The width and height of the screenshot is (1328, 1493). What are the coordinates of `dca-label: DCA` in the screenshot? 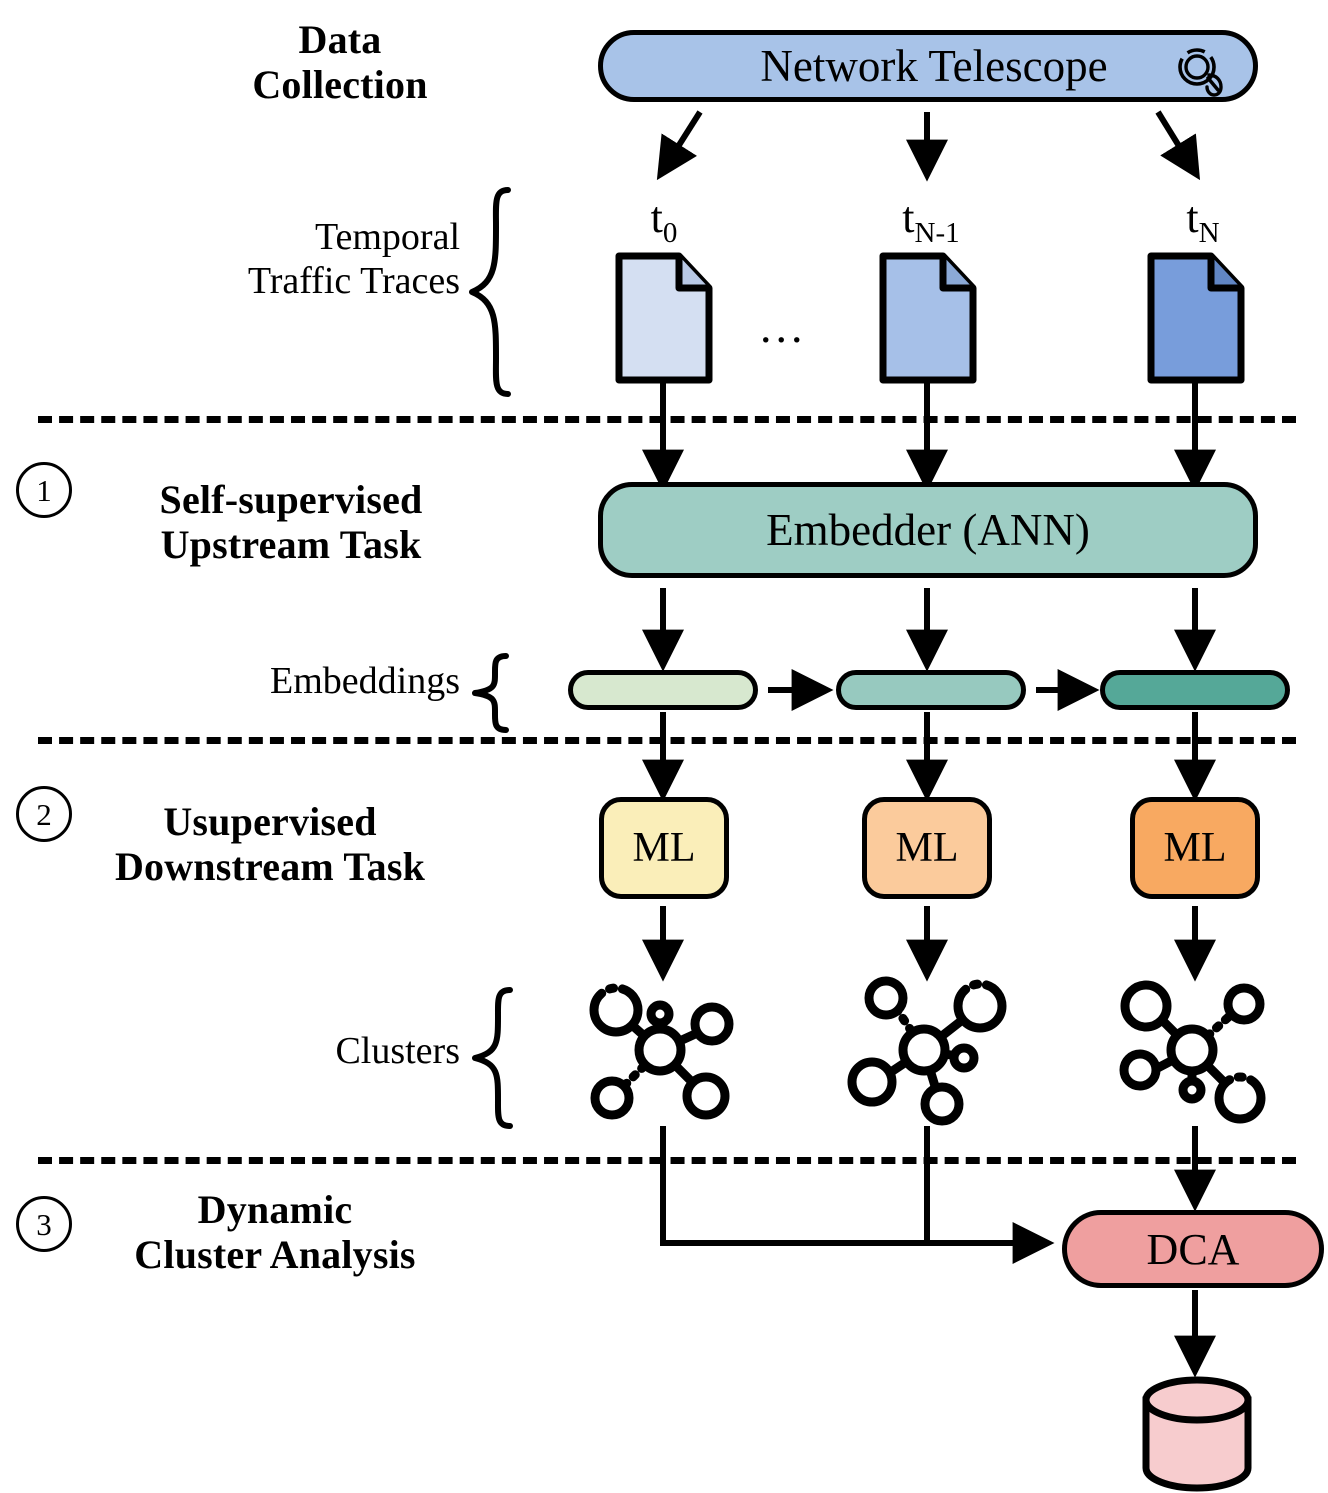 It's located at (1193, 1249).